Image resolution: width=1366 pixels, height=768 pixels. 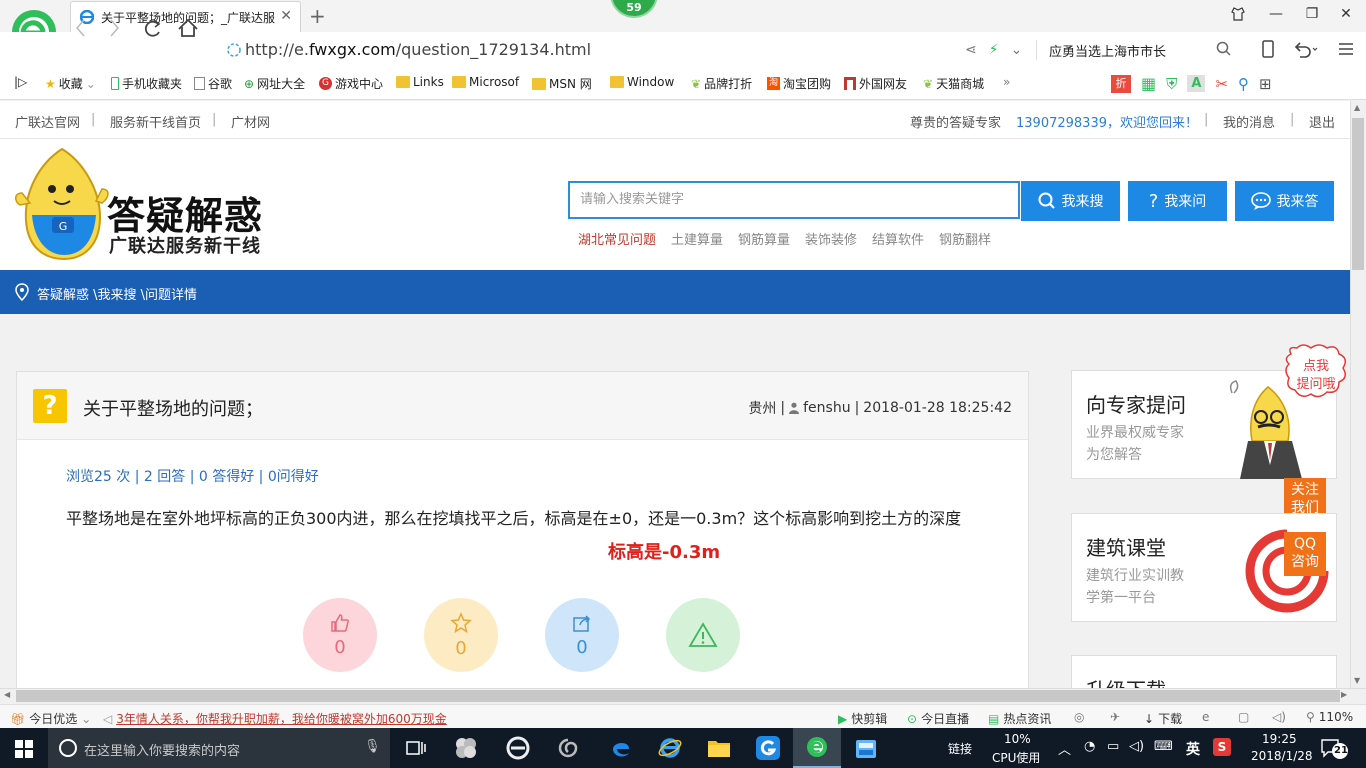 I want to click on window-icon: ▢, so click(x=1243, y=717).